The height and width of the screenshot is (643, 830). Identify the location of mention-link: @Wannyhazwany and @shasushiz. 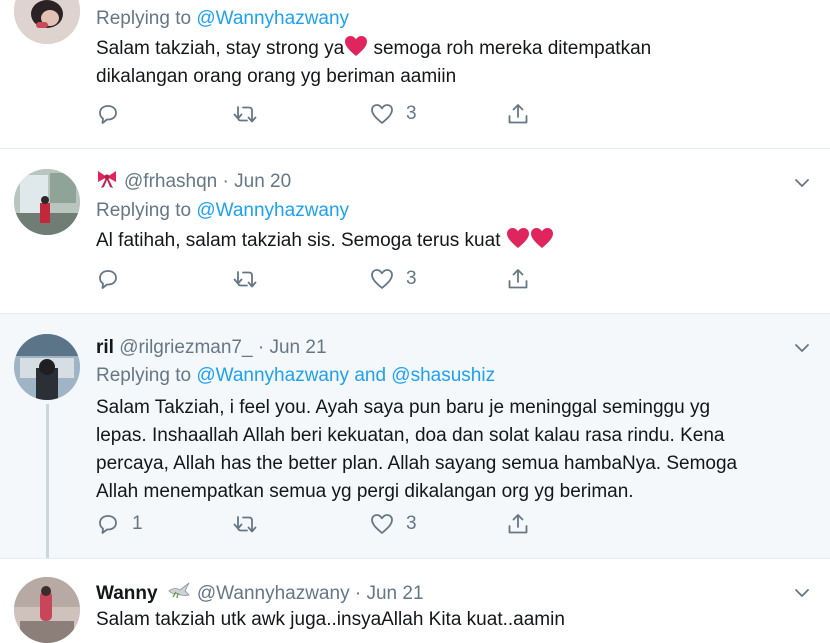
(345, 375).